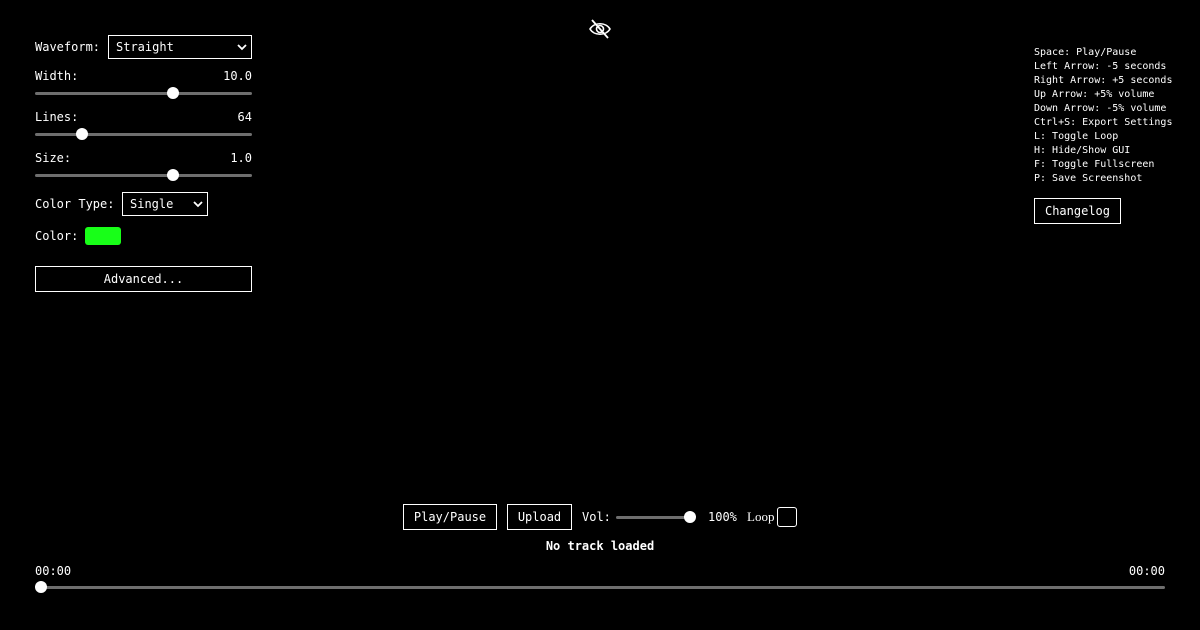  What do you see at coordinates (1100, 108) in the screenshot?
I see `shortcut-item: Down Arrow: -5% volume` at bounding box center [1100, 108].